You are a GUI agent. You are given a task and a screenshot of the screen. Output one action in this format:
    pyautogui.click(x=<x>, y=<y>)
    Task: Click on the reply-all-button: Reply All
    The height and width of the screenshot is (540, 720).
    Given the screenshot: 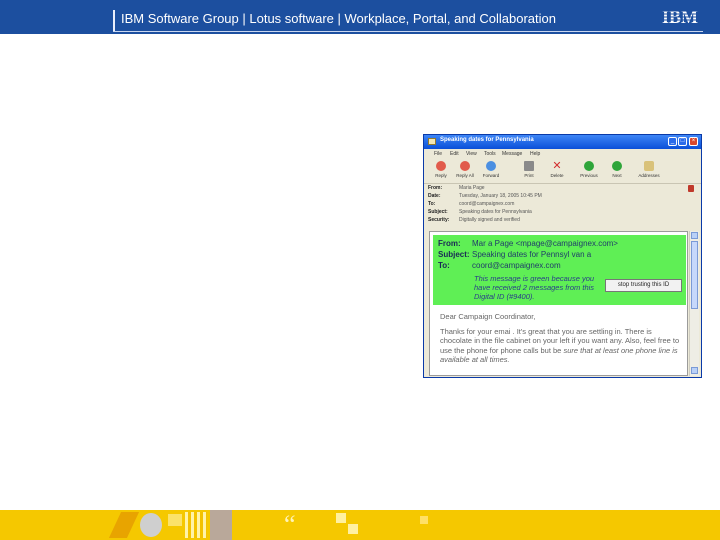 What is the action you would take?
    pyautogui.click(x=465, y=171)
    